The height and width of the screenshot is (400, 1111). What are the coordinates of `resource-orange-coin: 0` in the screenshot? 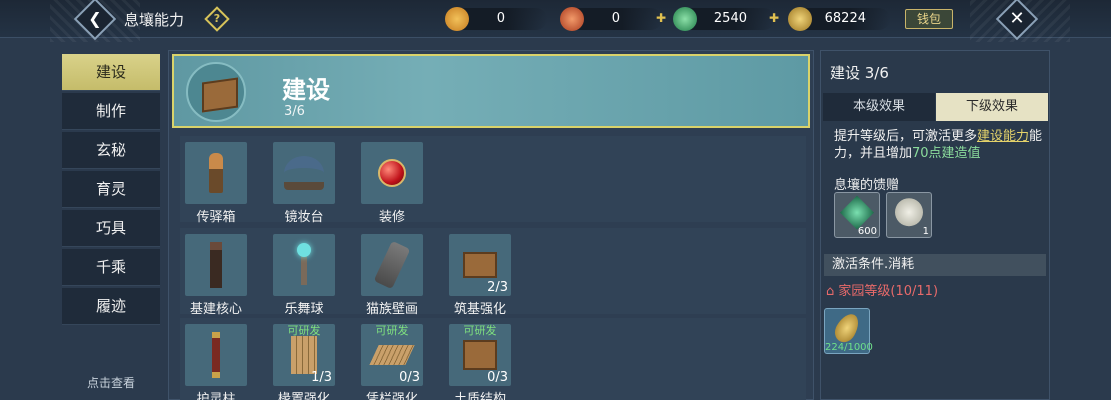 It's located at (496, 19).